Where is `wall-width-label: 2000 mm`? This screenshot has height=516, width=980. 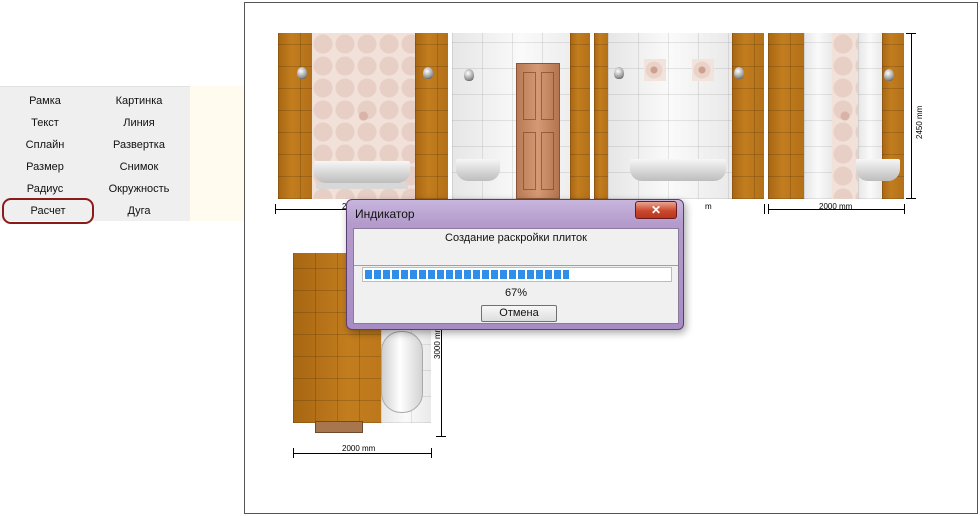 wall-width-label: 2000 mm is located at coordinates (836, 206).